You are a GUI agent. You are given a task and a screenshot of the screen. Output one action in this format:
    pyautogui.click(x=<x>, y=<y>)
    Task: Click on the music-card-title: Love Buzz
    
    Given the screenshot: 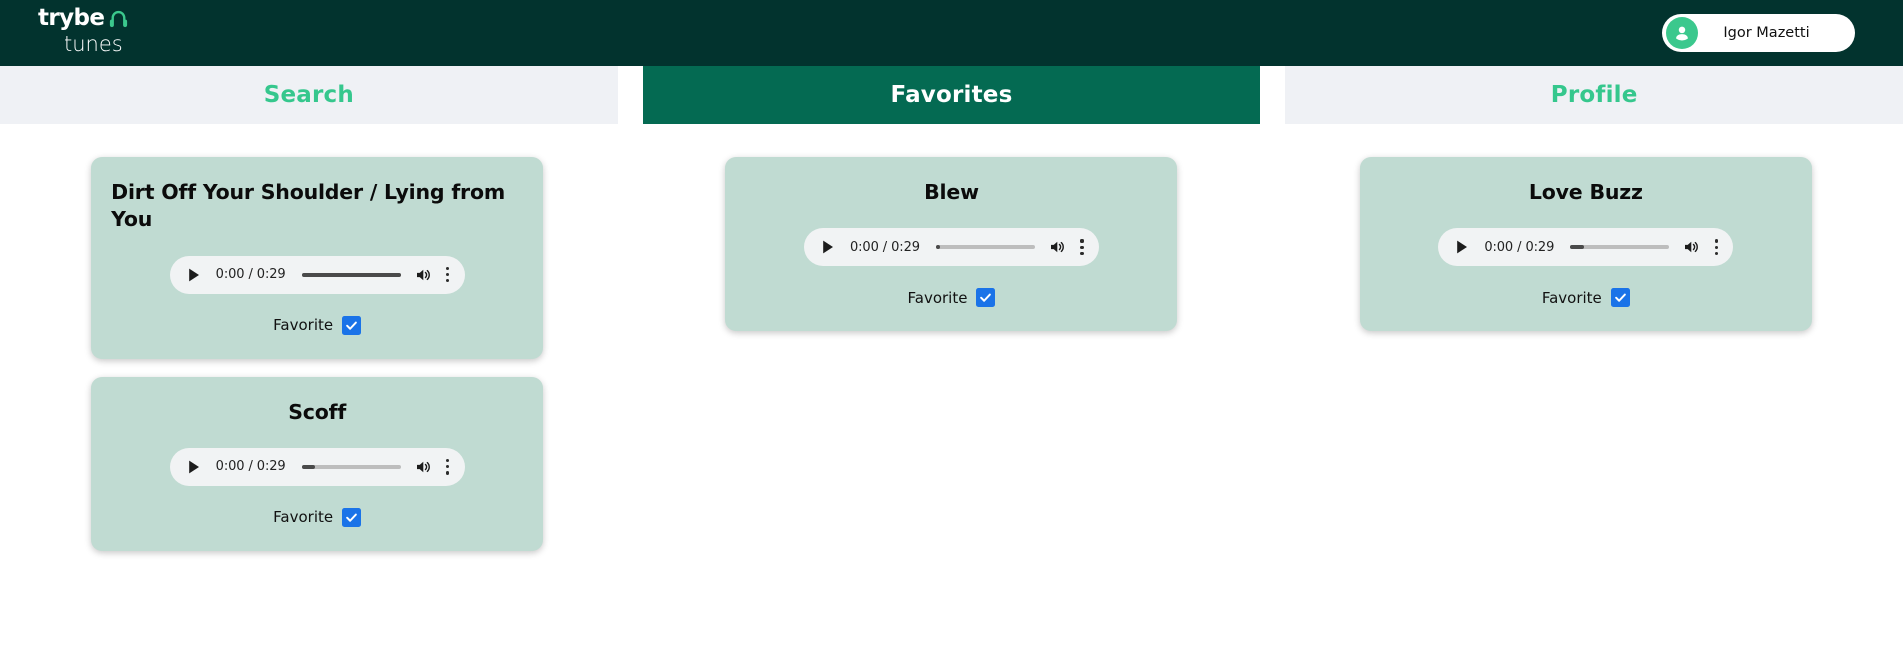 What is the action you would take?
    pyautogui.click(x=1585, y=192)
    